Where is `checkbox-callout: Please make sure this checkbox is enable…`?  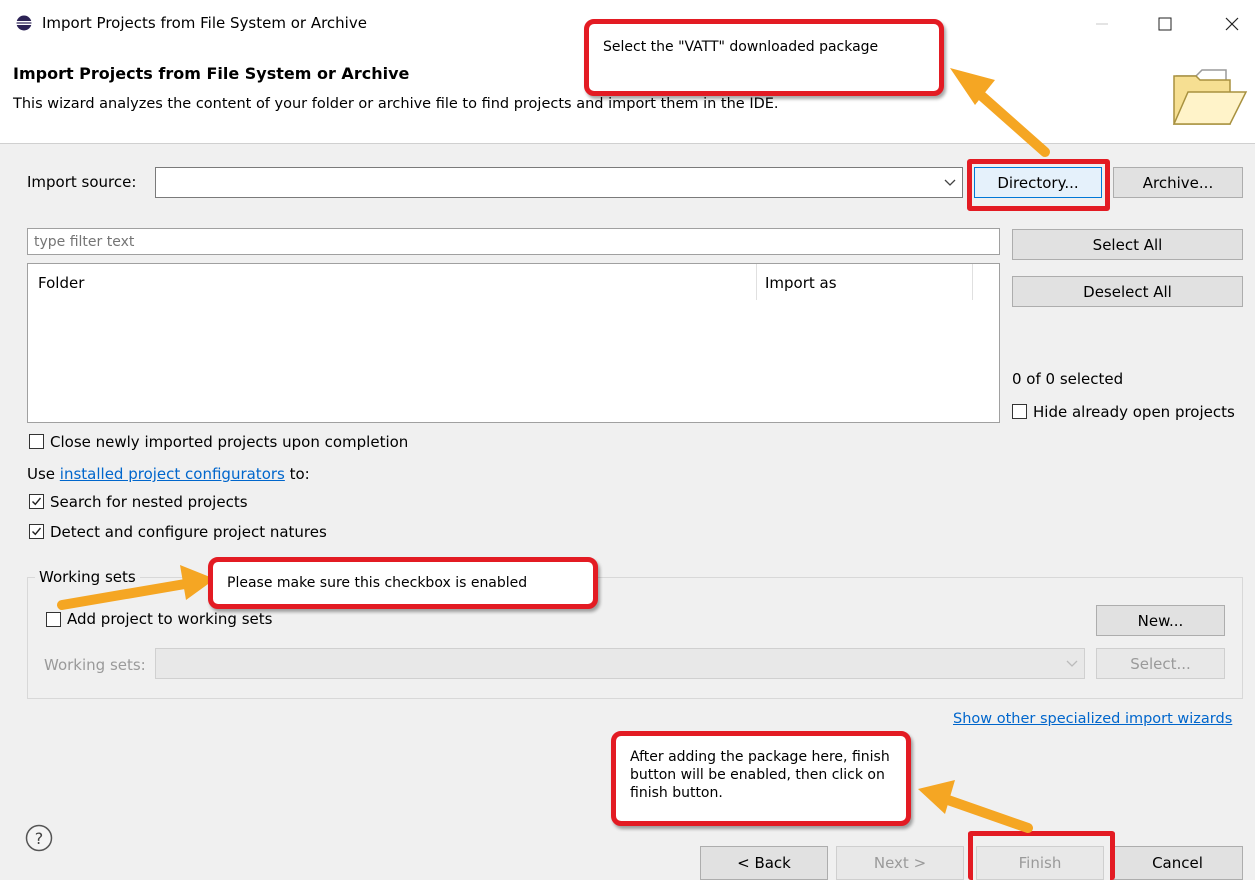 checkbox-callout: Please make sure this checkbox is enable… is located at coordinates (403, 583).